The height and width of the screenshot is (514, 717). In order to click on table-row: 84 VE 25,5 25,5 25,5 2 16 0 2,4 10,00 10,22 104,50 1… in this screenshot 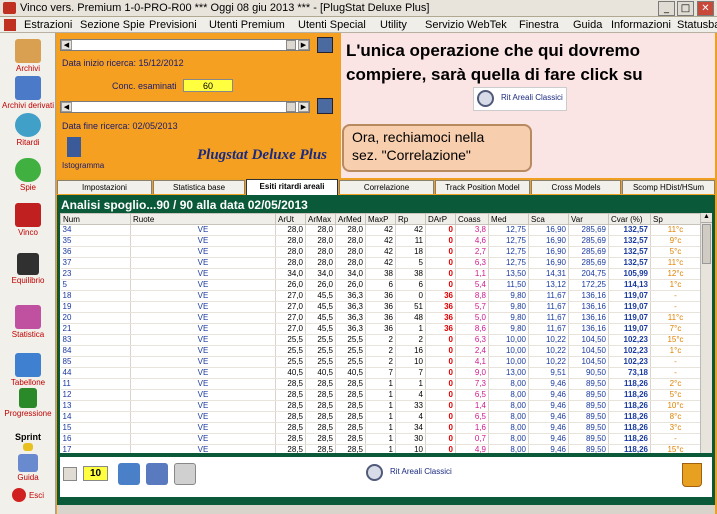, I will do `click(380, 351)`.